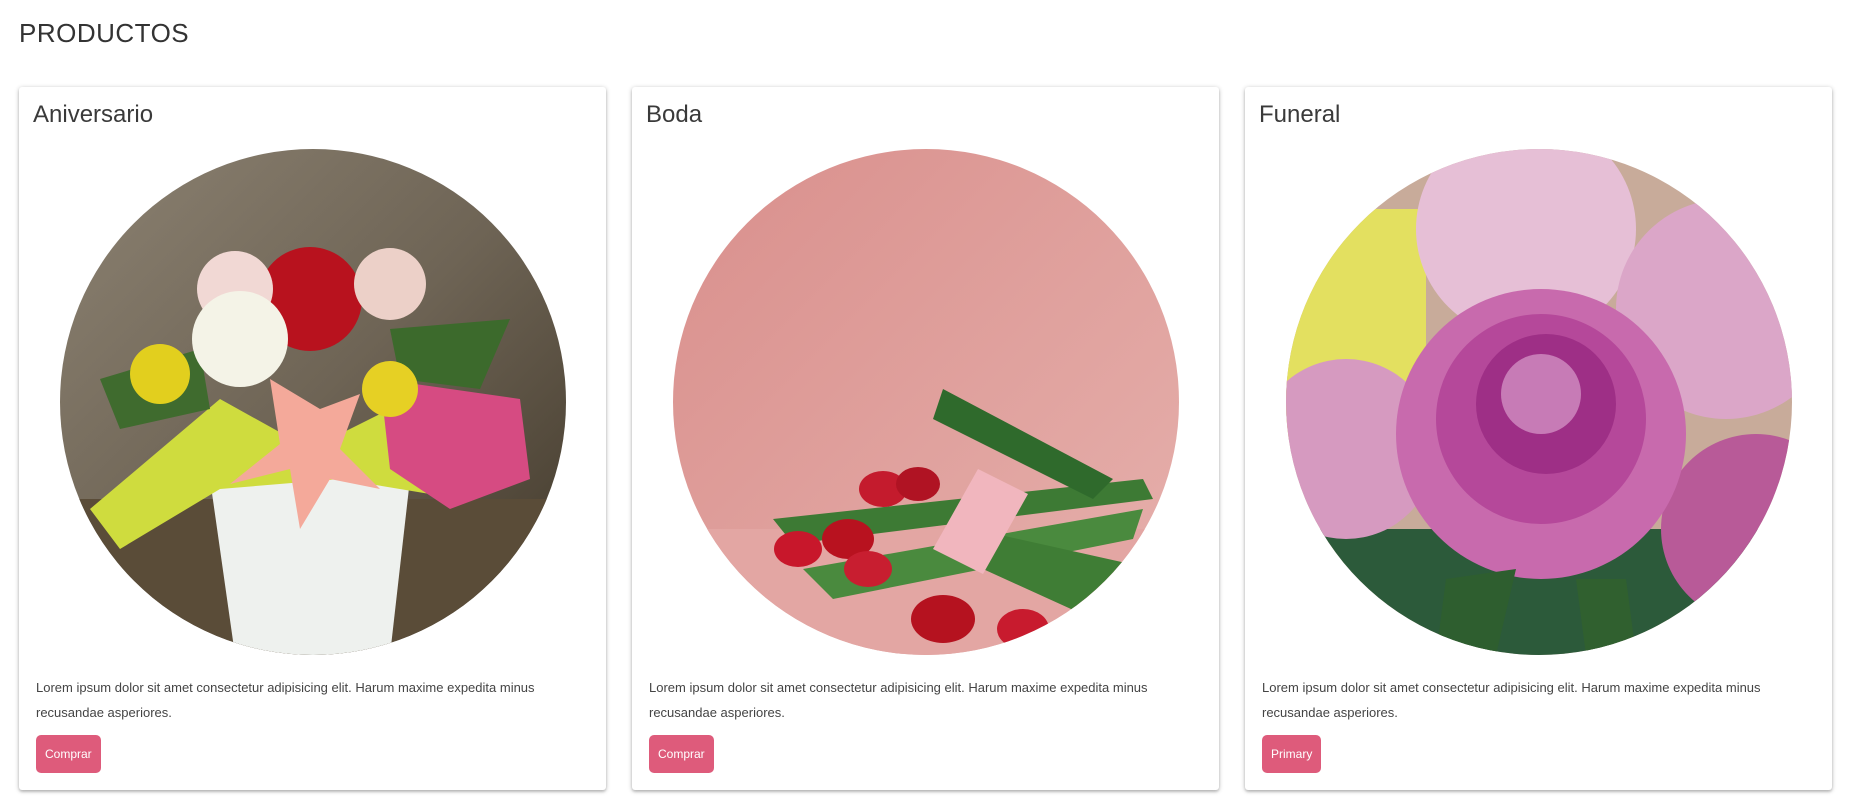  Describe the element at coordinates (1300, 114) in the screenshot. I see `card-title: Funeral` at that location.